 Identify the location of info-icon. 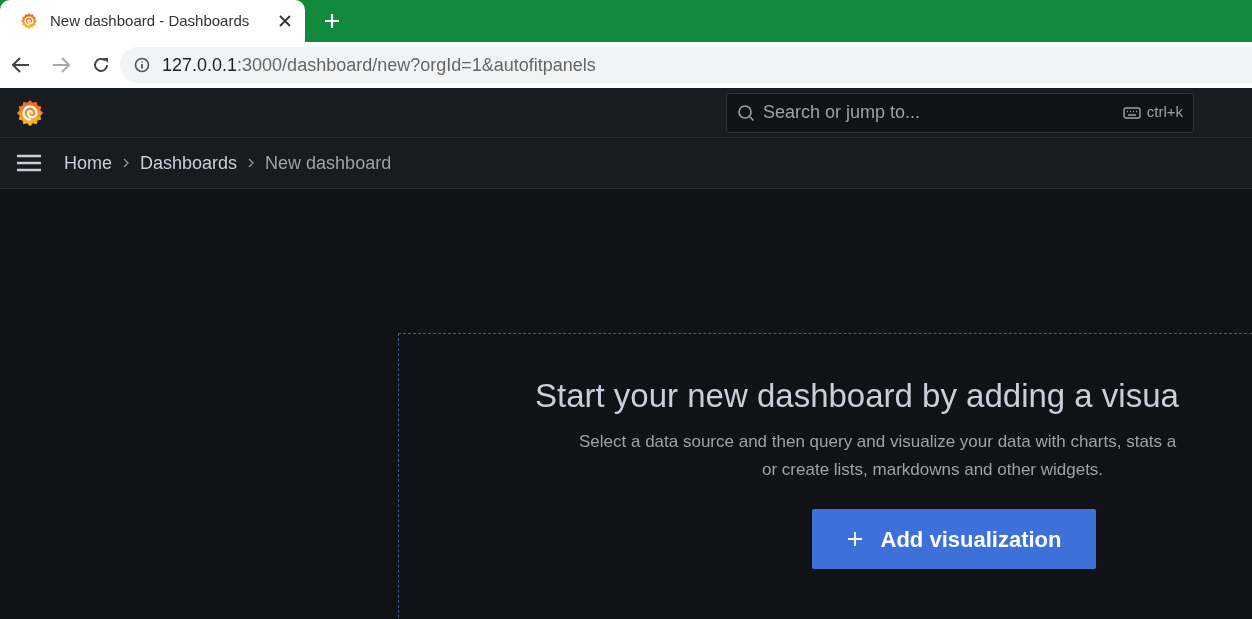
(142, 65).